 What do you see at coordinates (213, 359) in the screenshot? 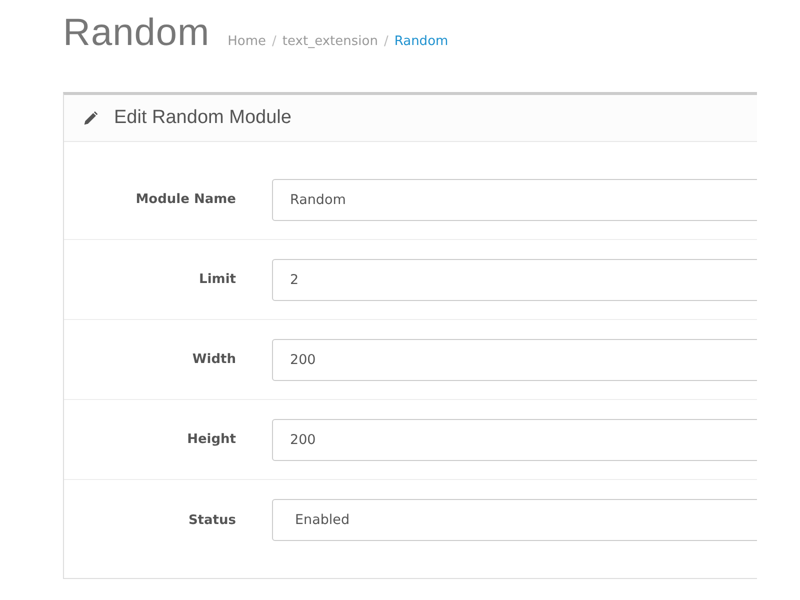
I see `field-label: Width` at bounding box center [213, 359].